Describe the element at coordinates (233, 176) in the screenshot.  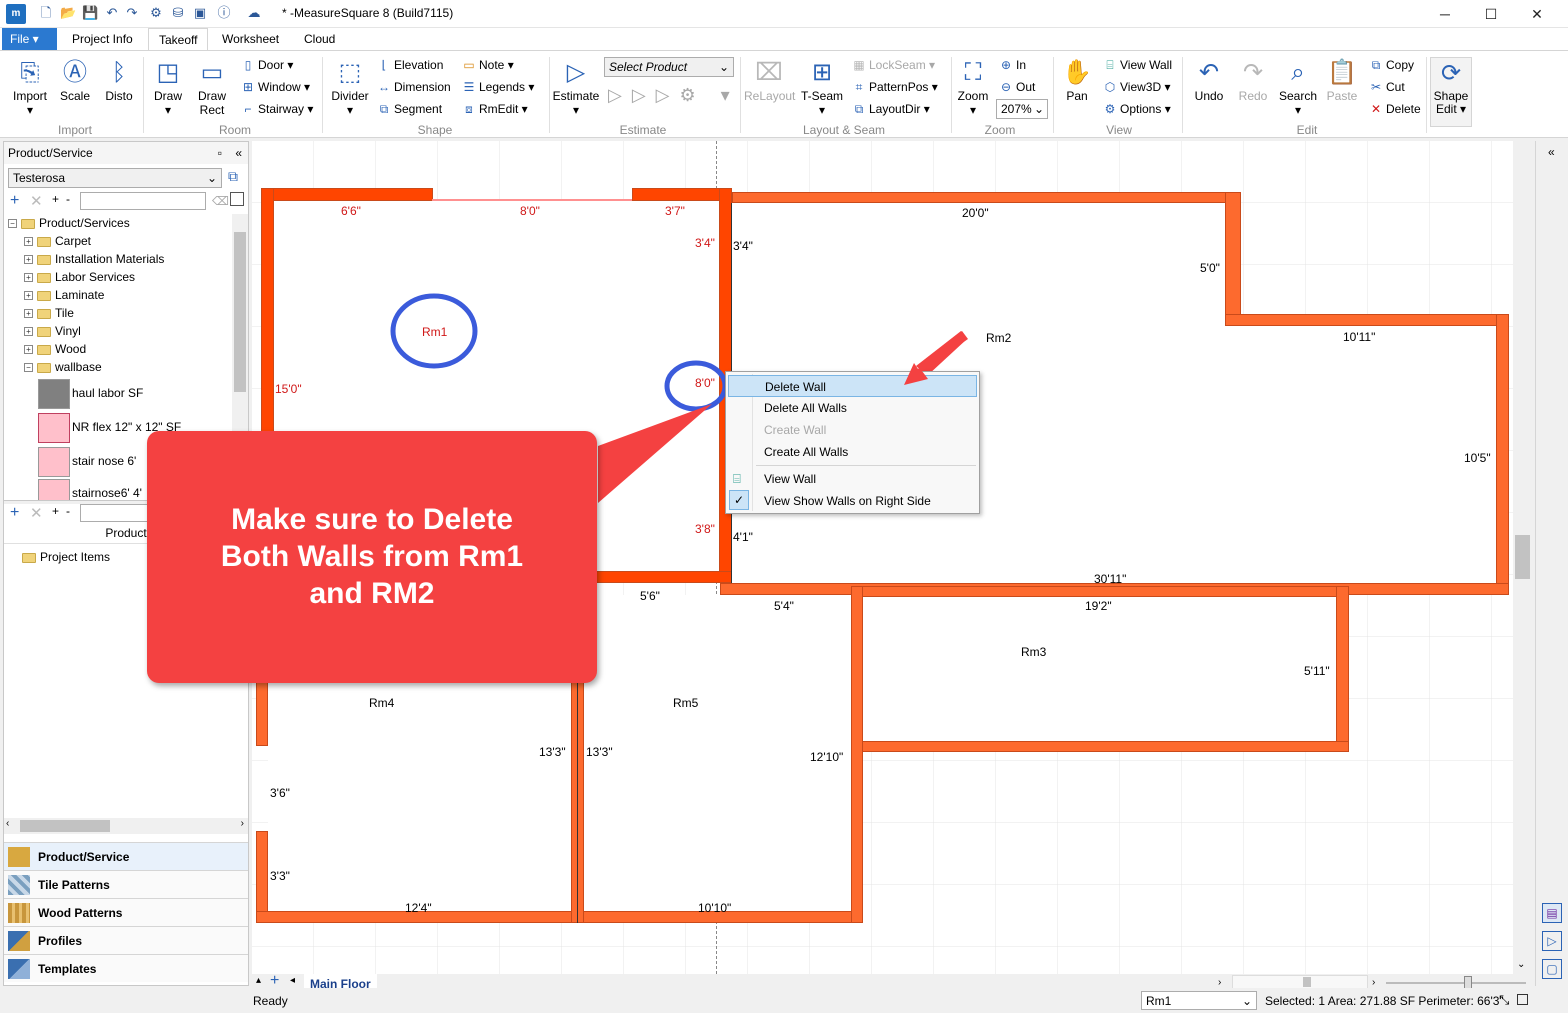
I see `catalog-icon: ⧉` at that location.